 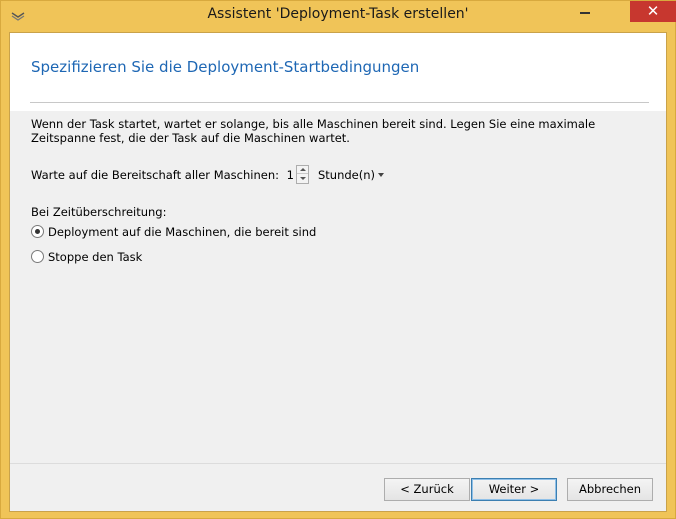 I want to click on radio-button-checked, so click(x=37, y=231).